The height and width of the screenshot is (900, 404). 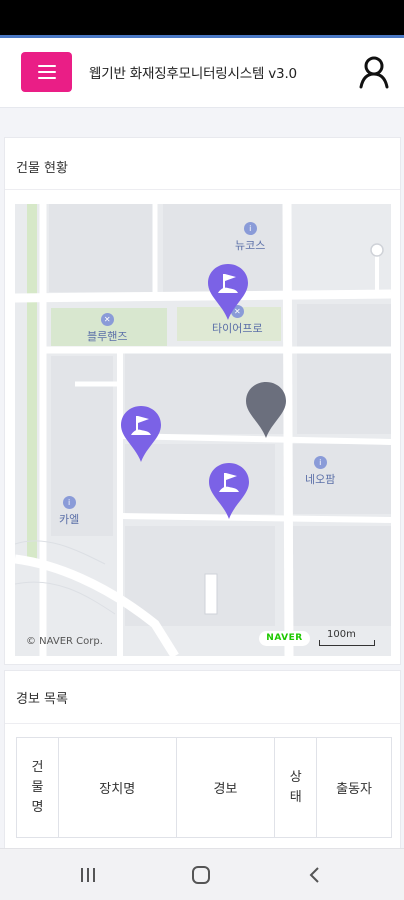 I want to click on home-icon, so click(x=201, y=875).